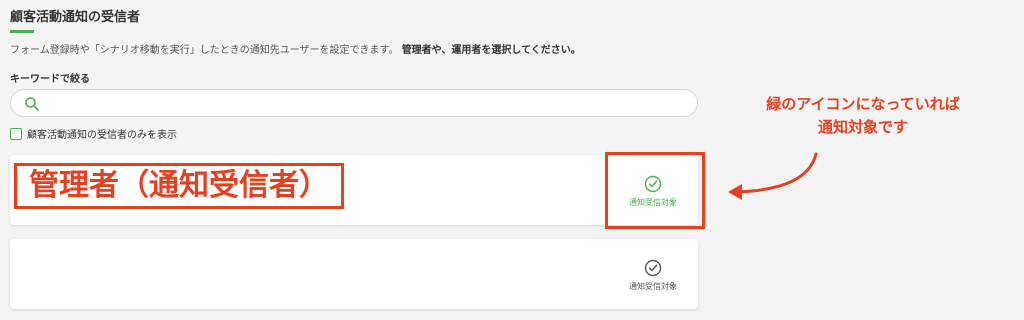 This screenshot has height=320, width=1024. Describe the element at coordinates (653, 267) in the screenshot. I see `check-circle-icon` at that location.